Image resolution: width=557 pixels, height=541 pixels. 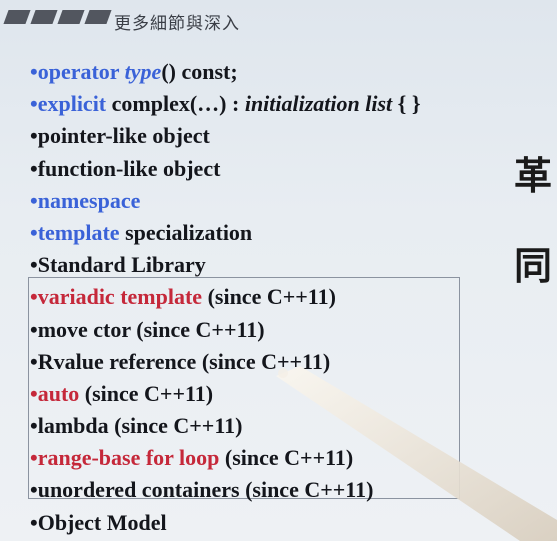 I want to click on item-text: complex(…) :, so click(x=175, y=104).